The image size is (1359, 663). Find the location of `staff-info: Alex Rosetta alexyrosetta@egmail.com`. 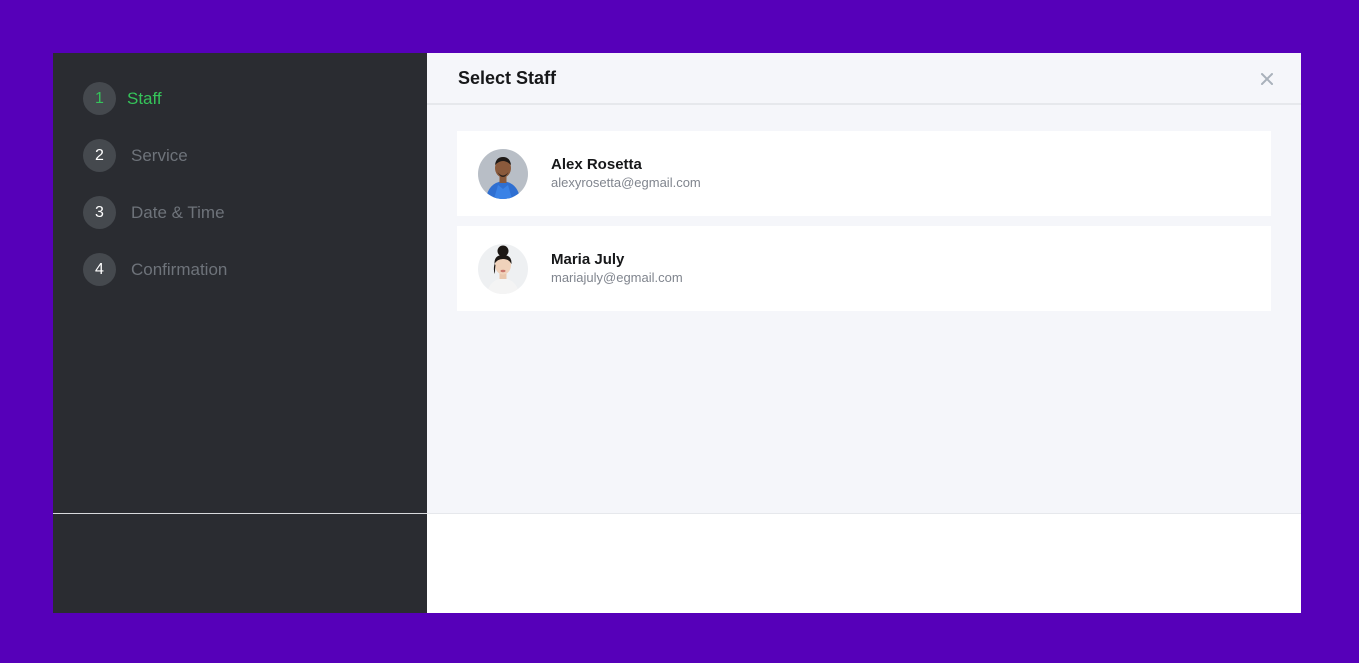

staff-info: Alex Rosetta alexyrosetta@egmail.com is located at coordinates (626, 174).